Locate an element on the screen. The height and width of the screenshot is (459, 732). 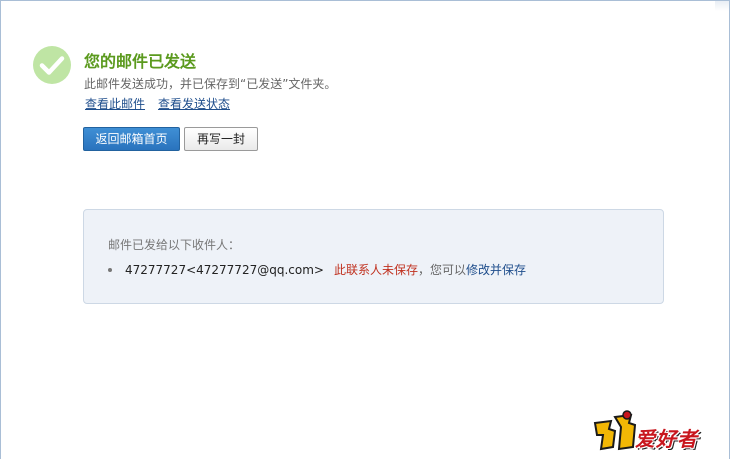
back-to-inbox-button: 返回邮箱首页 is located at coordinates (131, 139).